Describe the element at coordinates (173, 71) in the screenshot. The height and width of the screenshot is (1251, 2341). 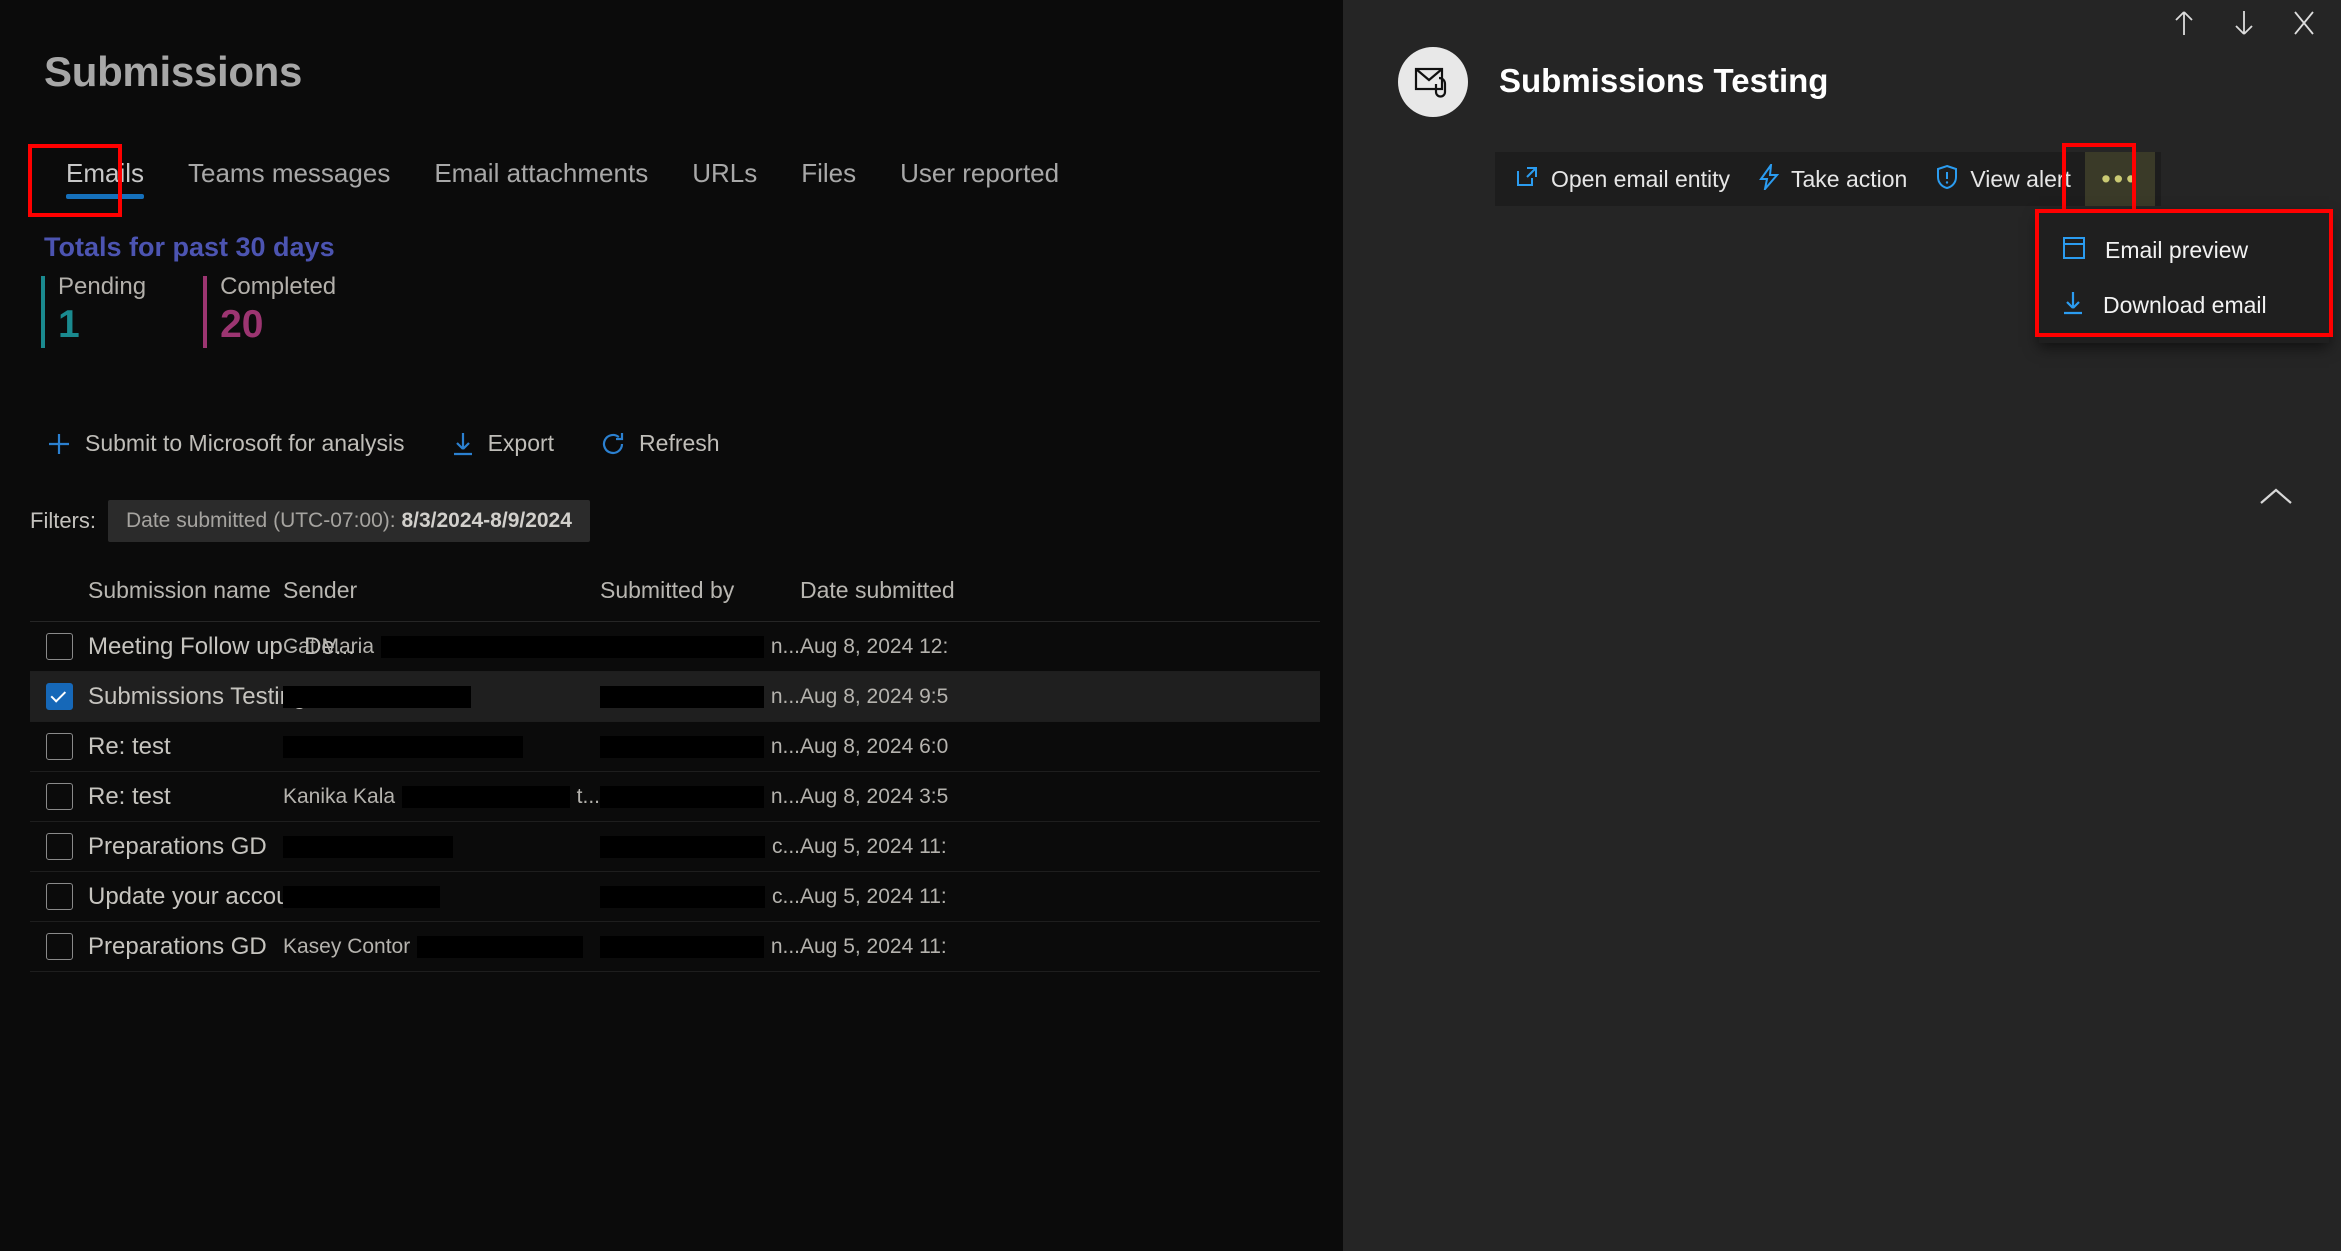
I see `page-title: Submissions` at that location.